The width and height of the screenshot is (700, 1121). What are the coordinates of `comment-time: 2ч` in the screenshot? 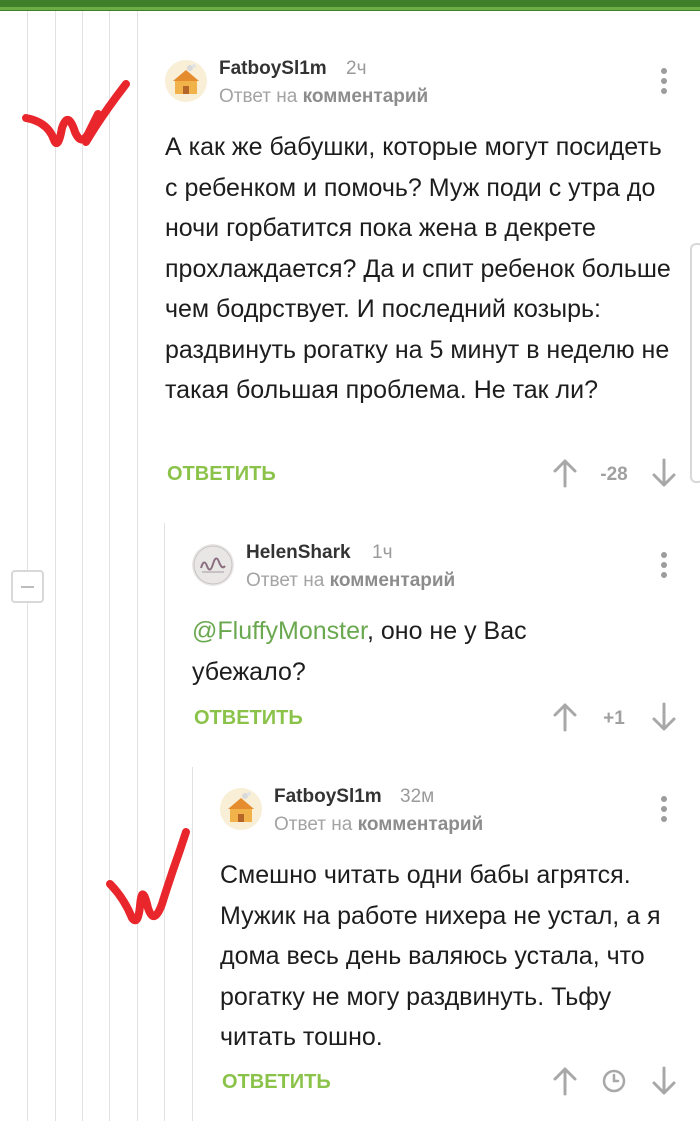 It's located at (356, 68).